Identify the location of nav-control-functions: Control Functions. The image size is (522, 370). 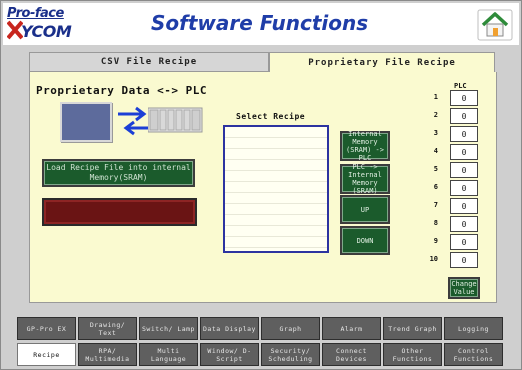
(473, 354).